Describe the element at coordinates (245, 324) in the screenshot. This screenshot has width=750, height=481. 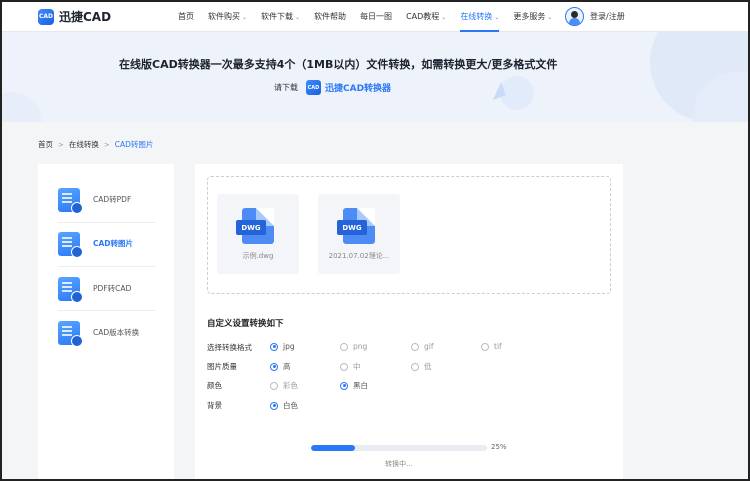
I see `settings-title: 自定义设置转换如下` at that location.